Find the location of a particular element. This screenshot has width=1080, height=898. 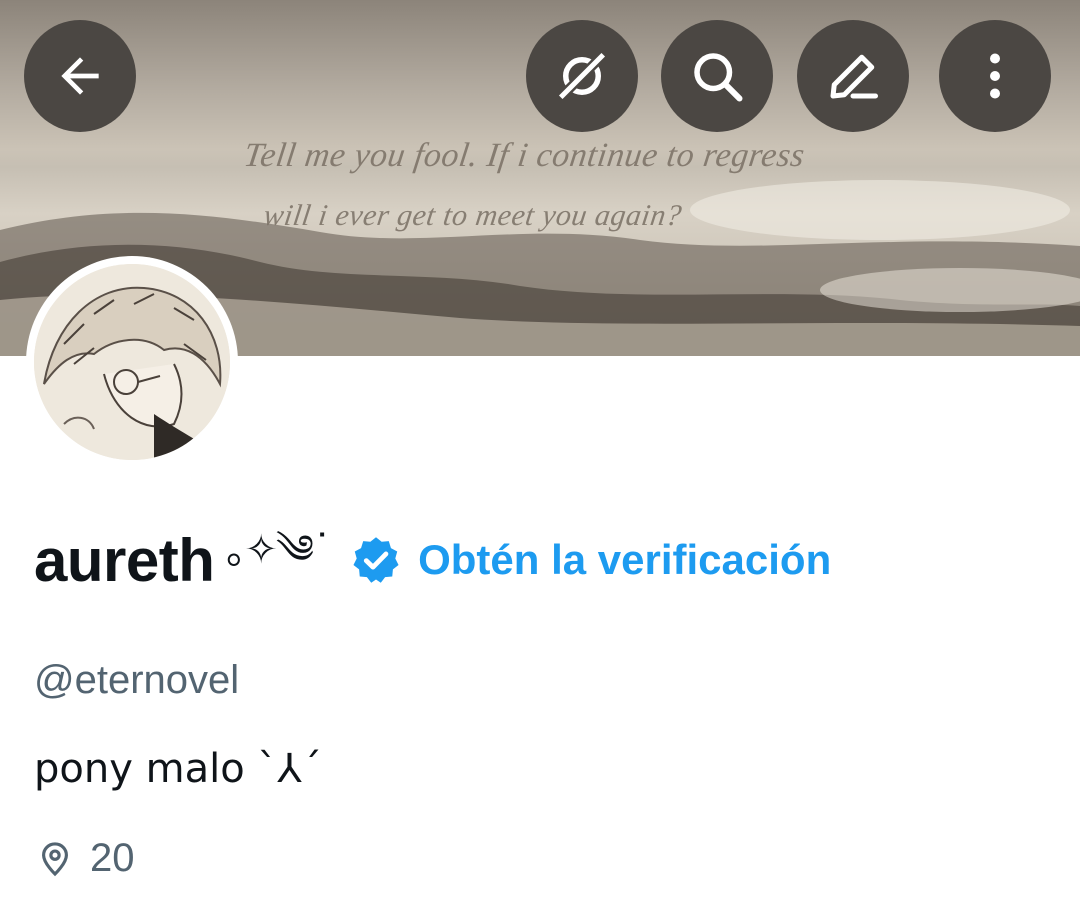

name-row: aureth ｡✧༄˙ Obtén la verificación is located at coordinates (432, 560).